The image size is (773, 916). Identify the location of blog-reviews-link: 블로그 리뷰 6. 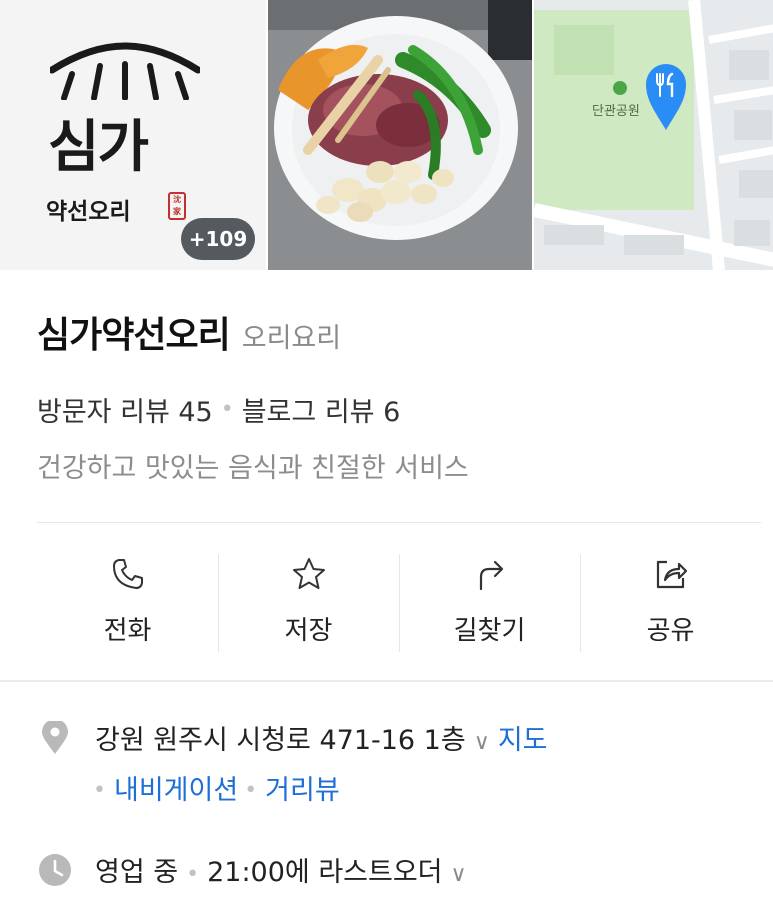
(321, 409).